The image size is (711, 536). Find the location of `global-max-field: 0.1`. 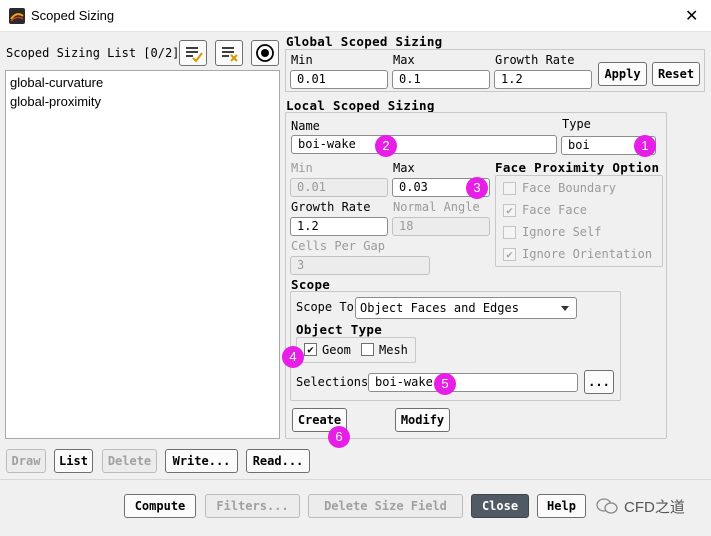

global-max-field: 0.1 is located at coordinates (441, 79).